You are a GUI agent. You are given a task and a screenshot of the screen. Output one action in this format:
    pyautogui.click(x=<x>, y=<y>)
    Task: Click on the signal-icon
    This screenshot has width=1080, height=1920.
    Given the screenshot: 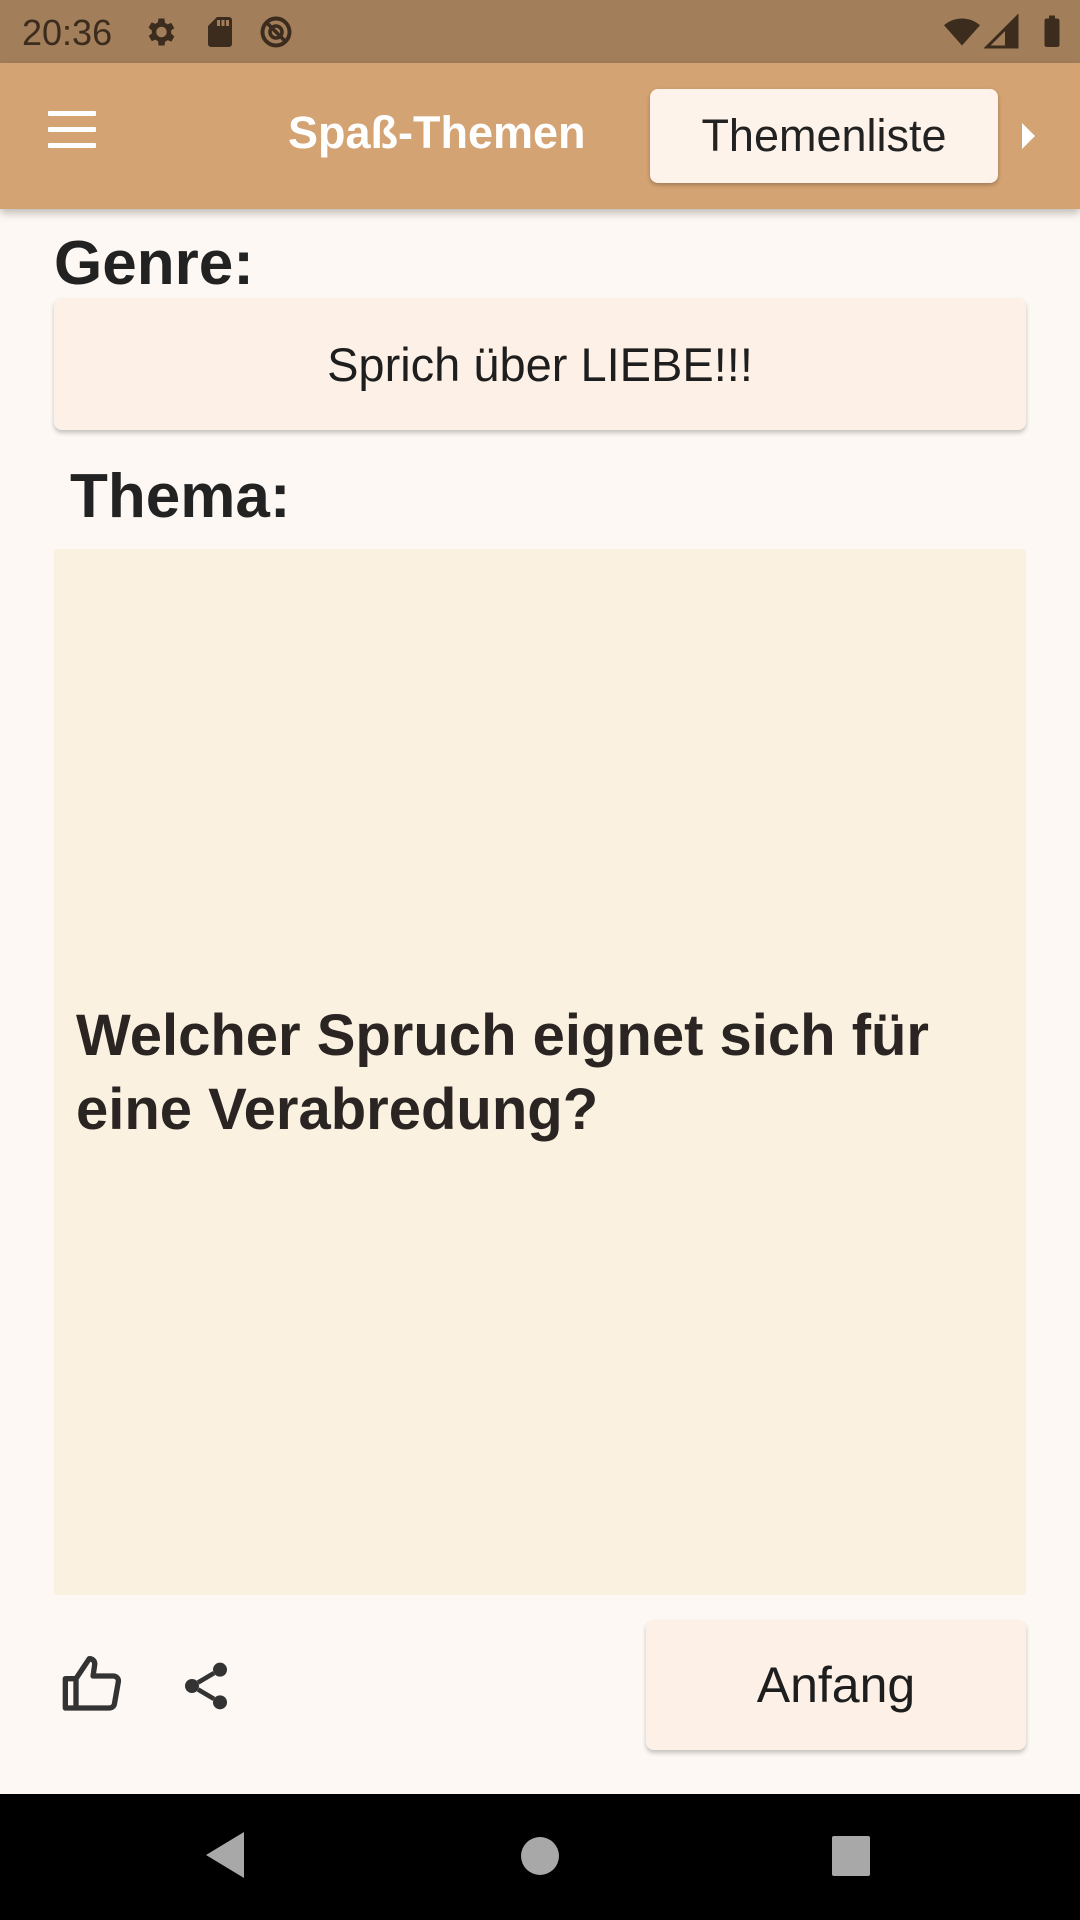 What is the action you would take?
    pyautogui.click(x=1001, y=31)
    